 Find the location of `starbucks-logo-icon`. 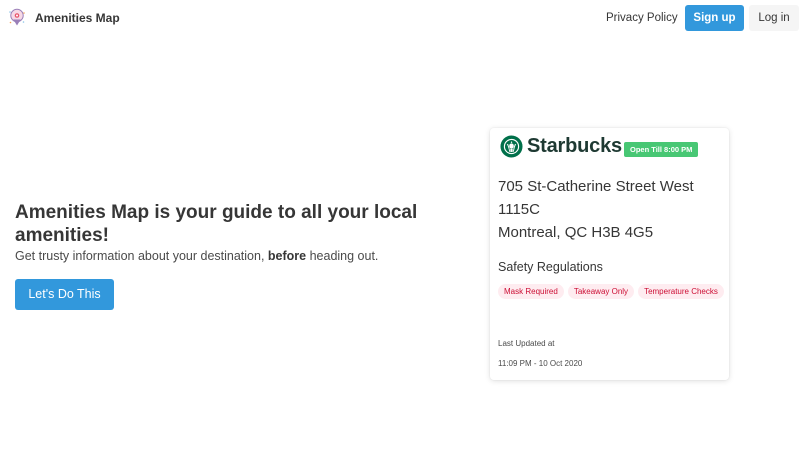

starbucks-logo-icon is located at coordinates (511, 146).